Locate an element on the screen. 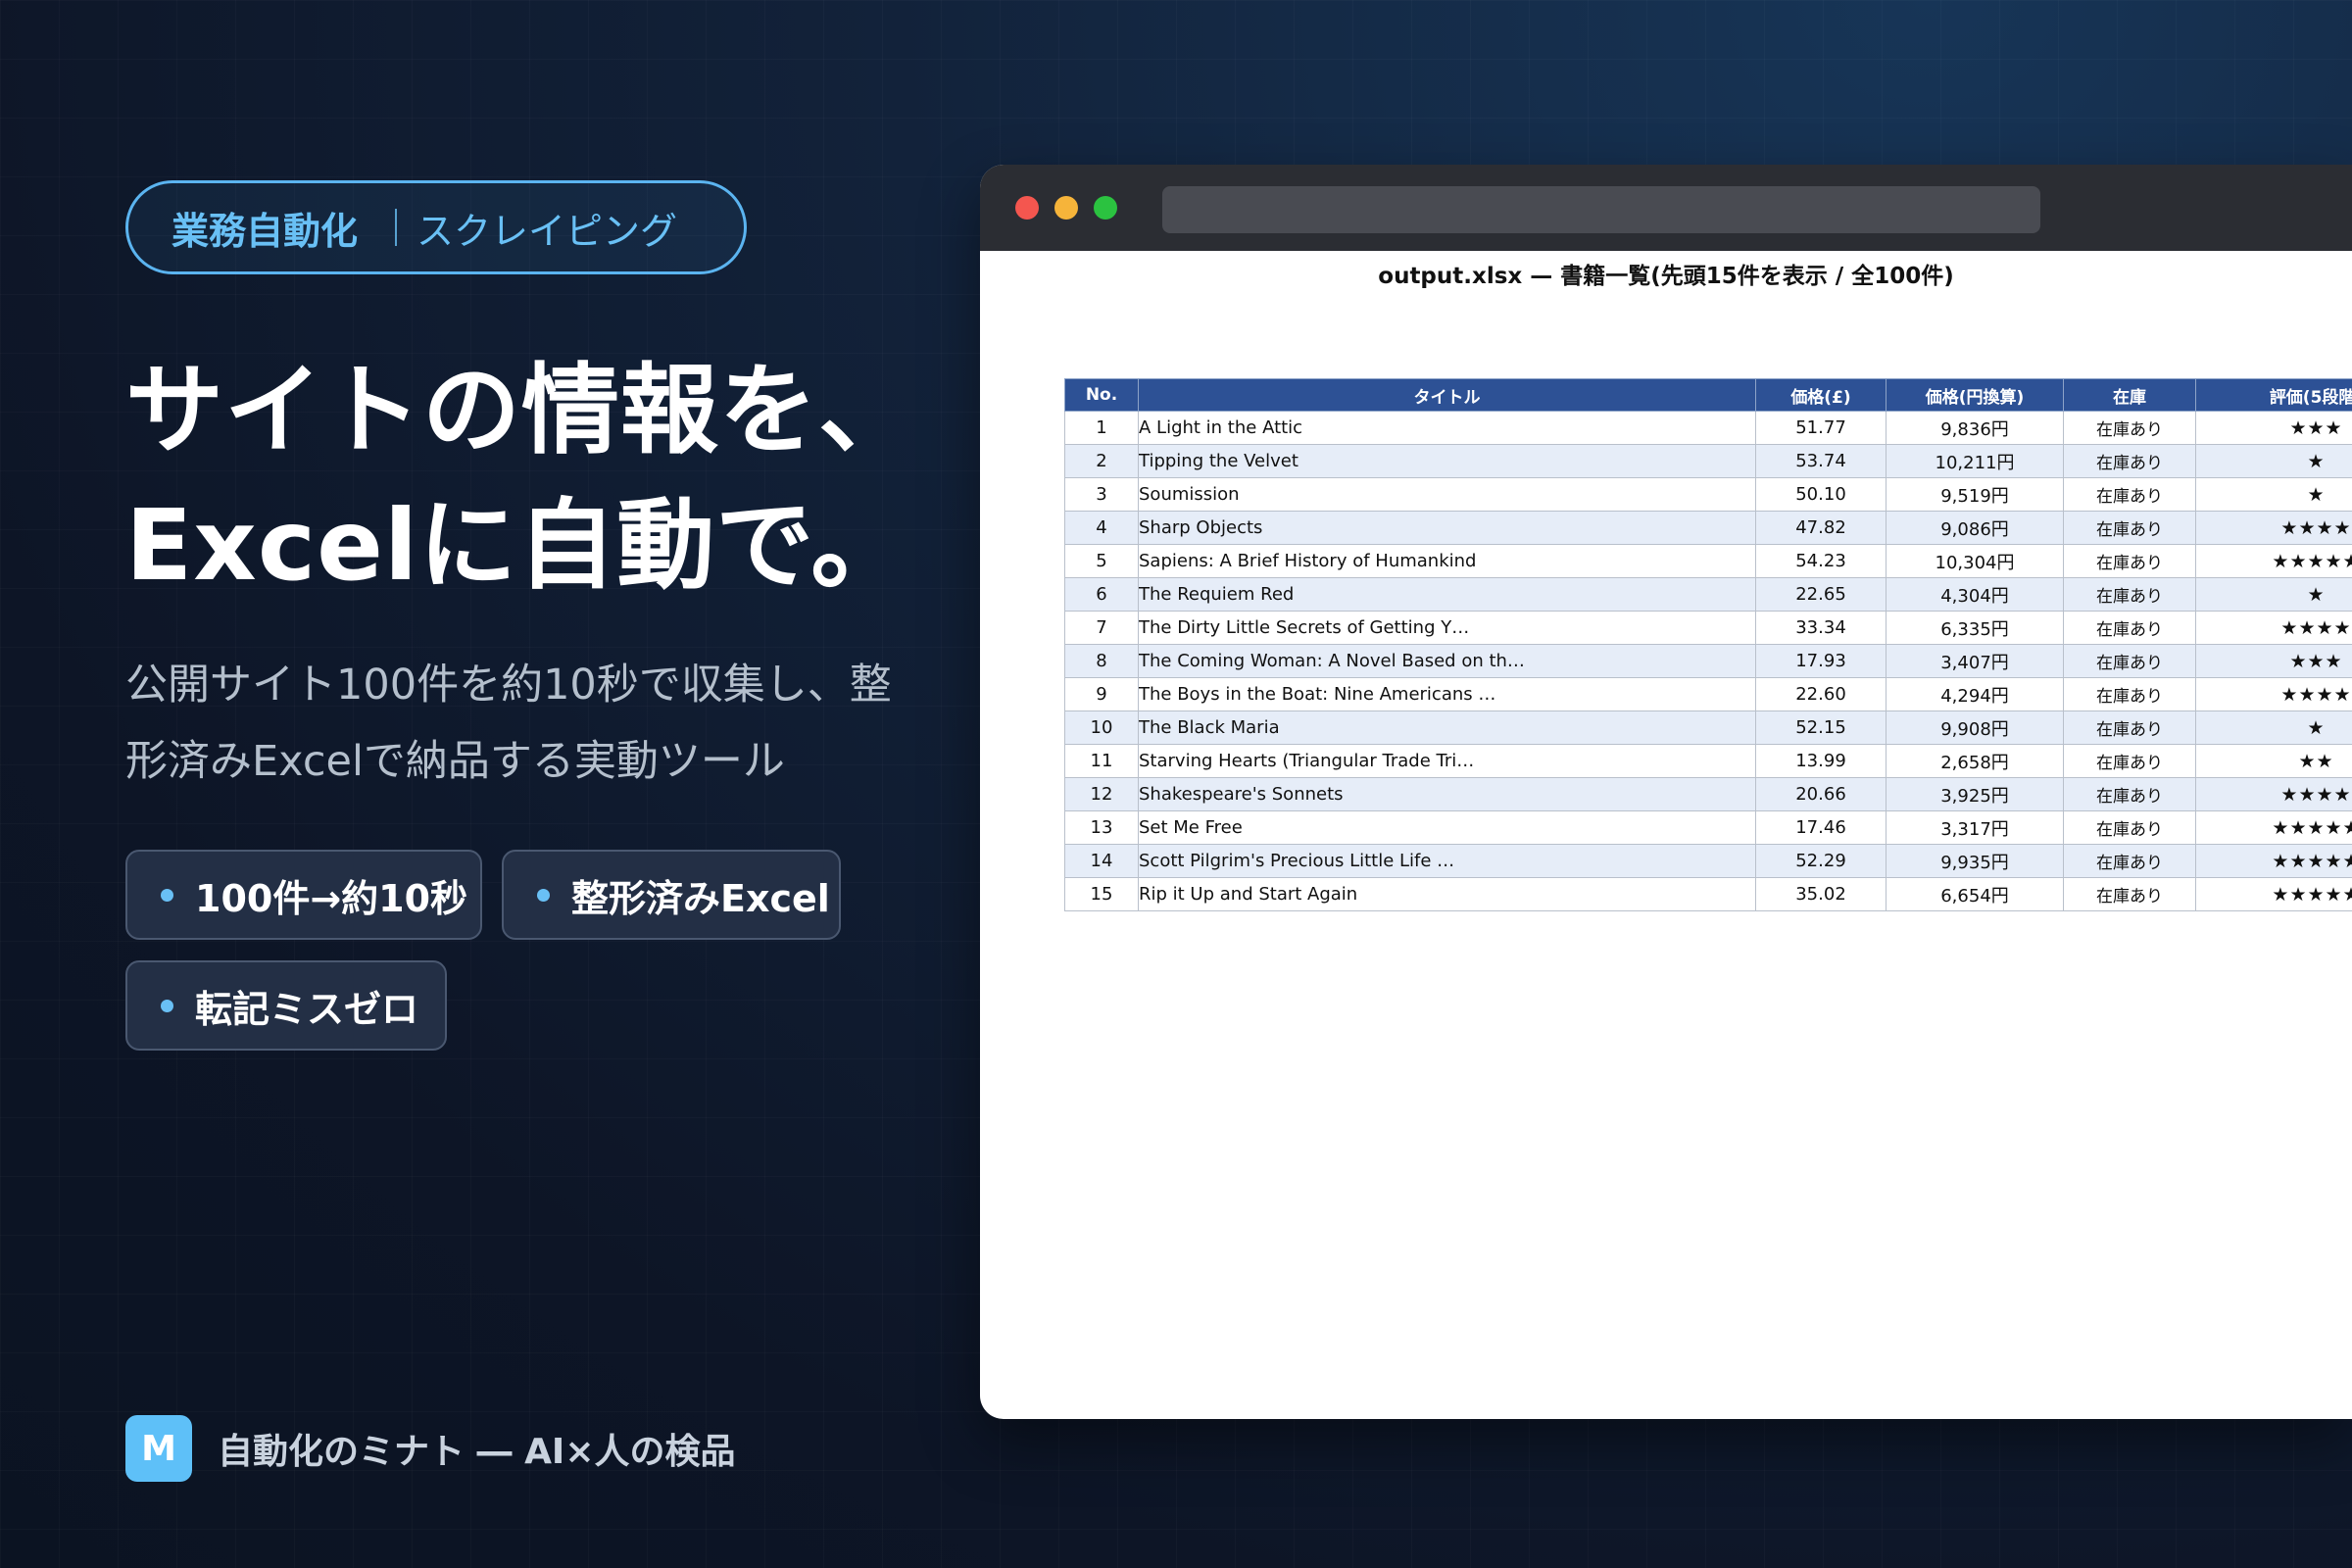 The image size is (2352, 1568). headline-line-1: サイトの情報を、 is located at coordinates (521, 410).